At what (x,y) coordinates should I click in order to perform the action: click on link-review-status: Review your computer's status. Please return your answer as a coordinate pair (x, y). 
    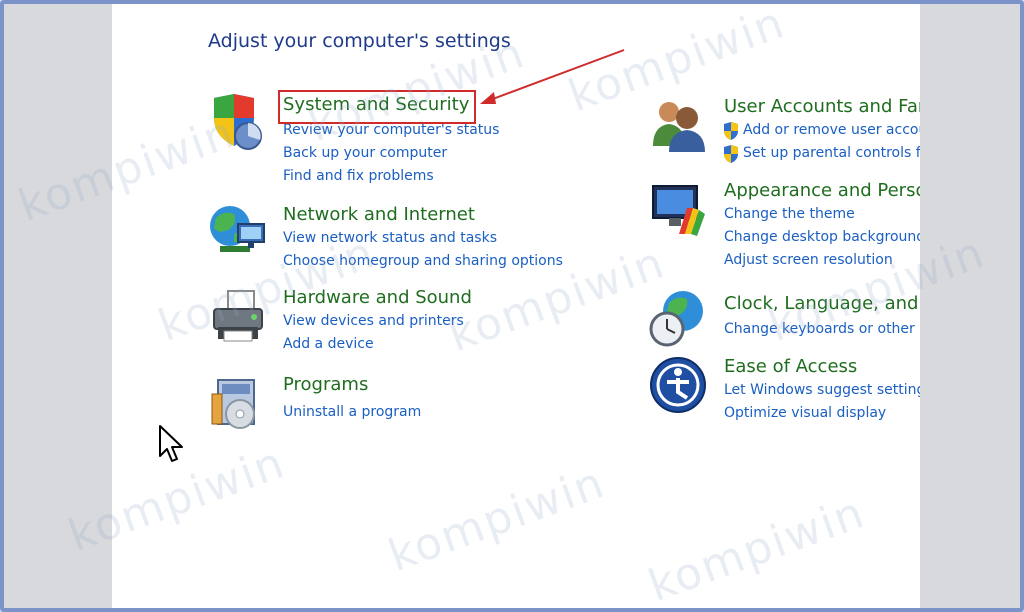
    Looking at the image, I should click on (391, 130).